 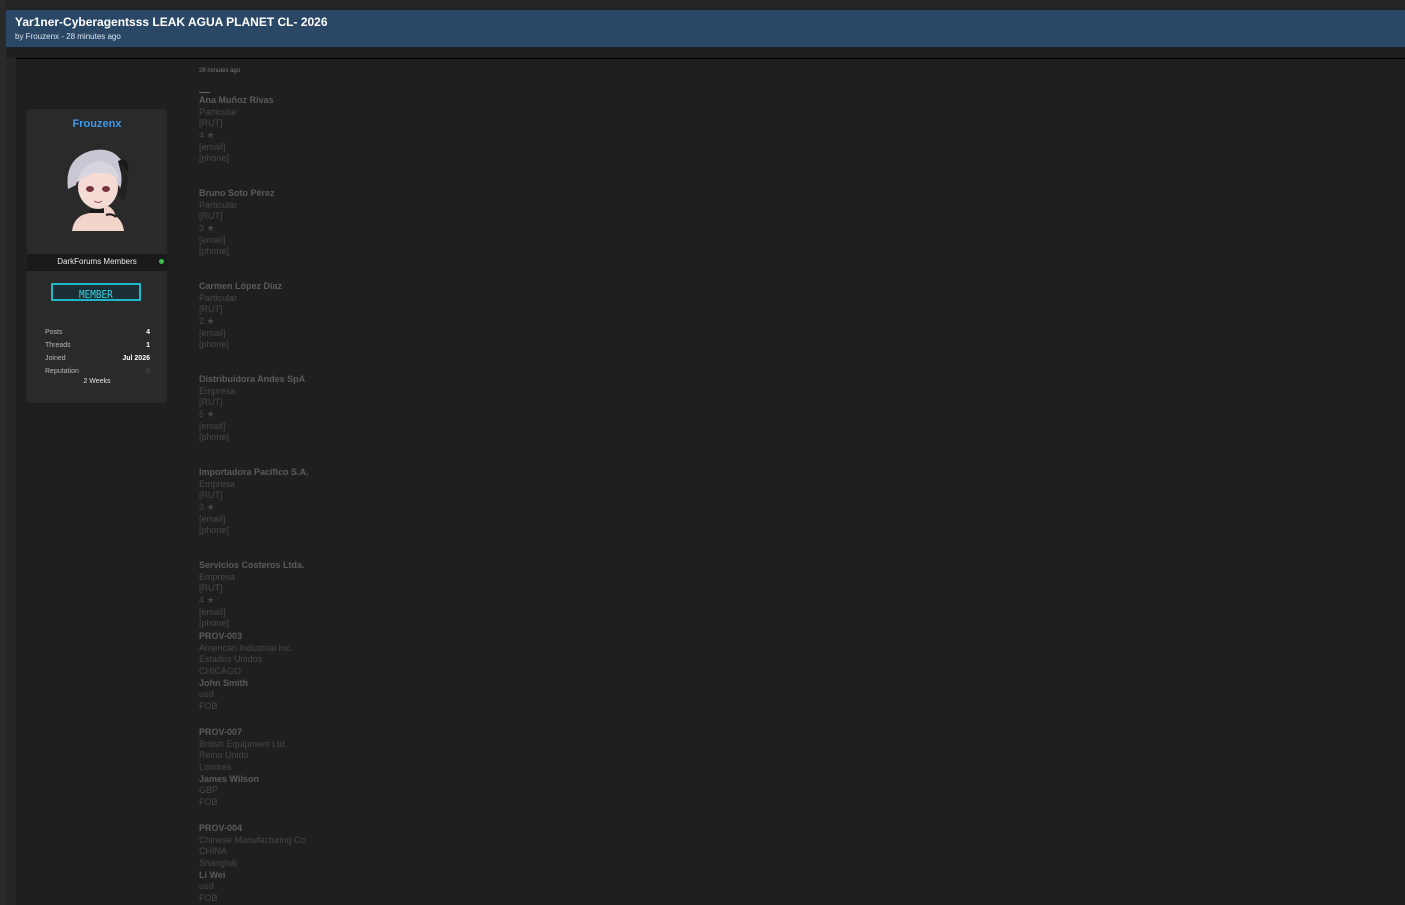 What do you see at coordinates (243, 743) in the screenshot?
I see `record-line: British Equipment Ltd.` at bounding box center [243, 743].